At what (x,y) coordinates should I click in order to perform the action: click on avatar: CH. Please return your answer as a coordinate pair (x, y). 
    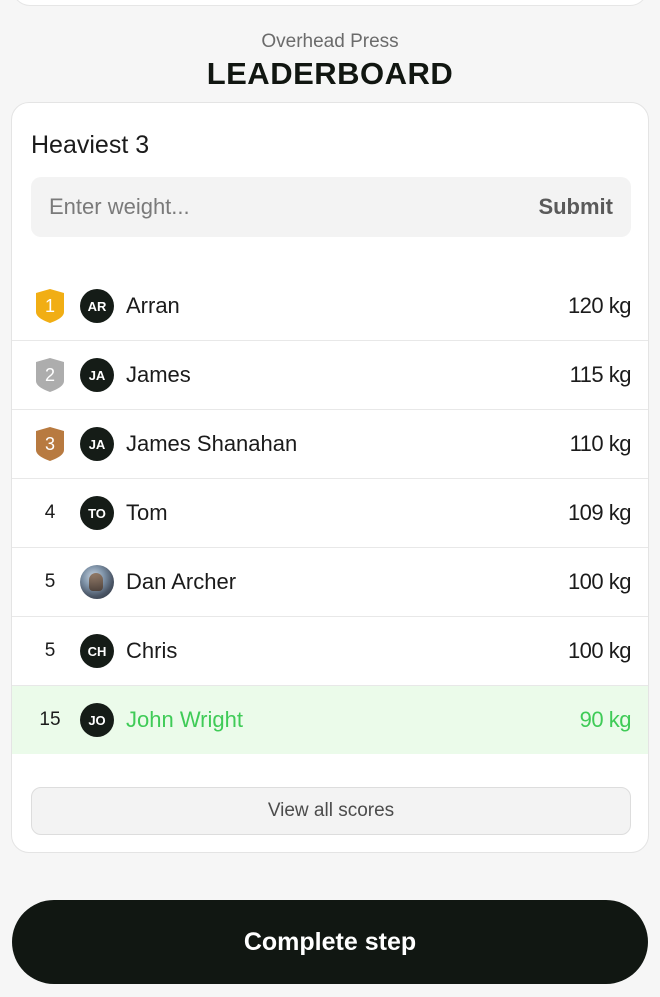
    Looking at the image, I should click on (97, 651).